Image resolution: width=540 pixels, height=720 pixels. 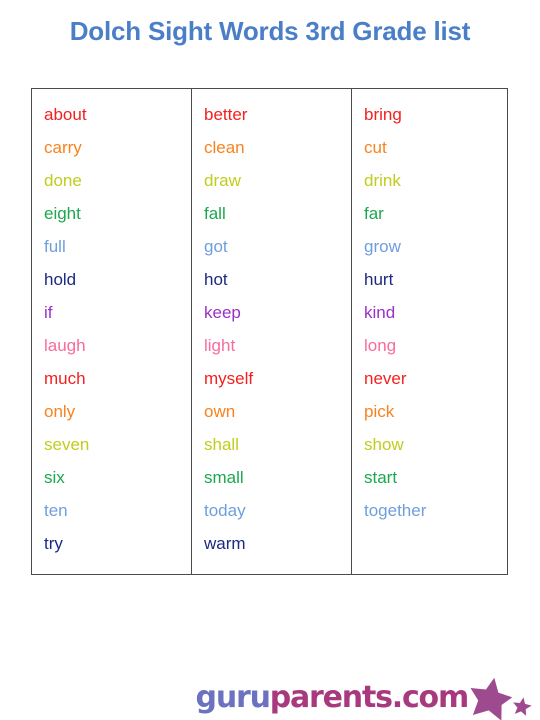 What do you see at coordinates (375, 147) in the screenshot?
I see `word-item: cut` at bounding box center [375, 147].